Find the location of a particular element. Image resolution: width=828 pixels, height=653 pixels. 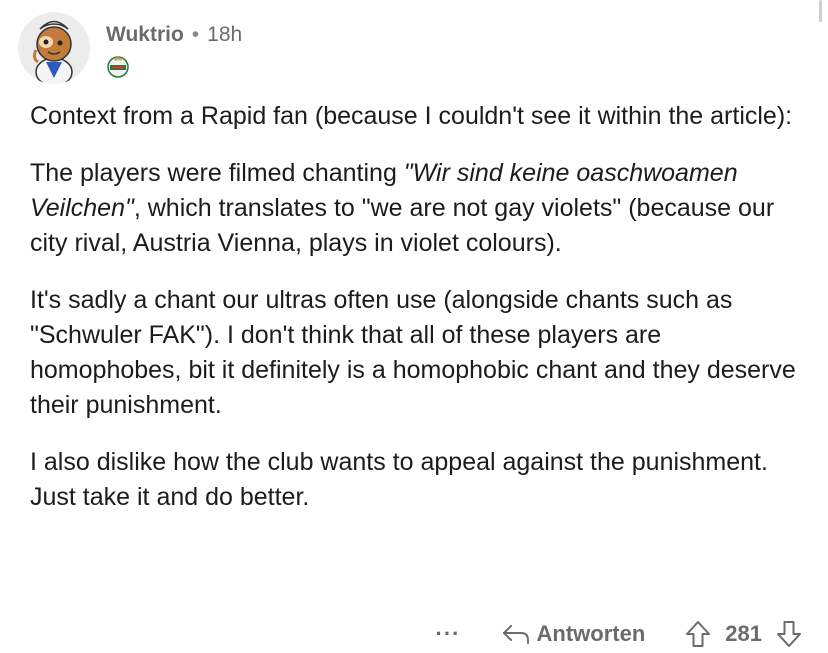

comment-actions: ··· Antworten 281 is located at coordinates (619, 634).